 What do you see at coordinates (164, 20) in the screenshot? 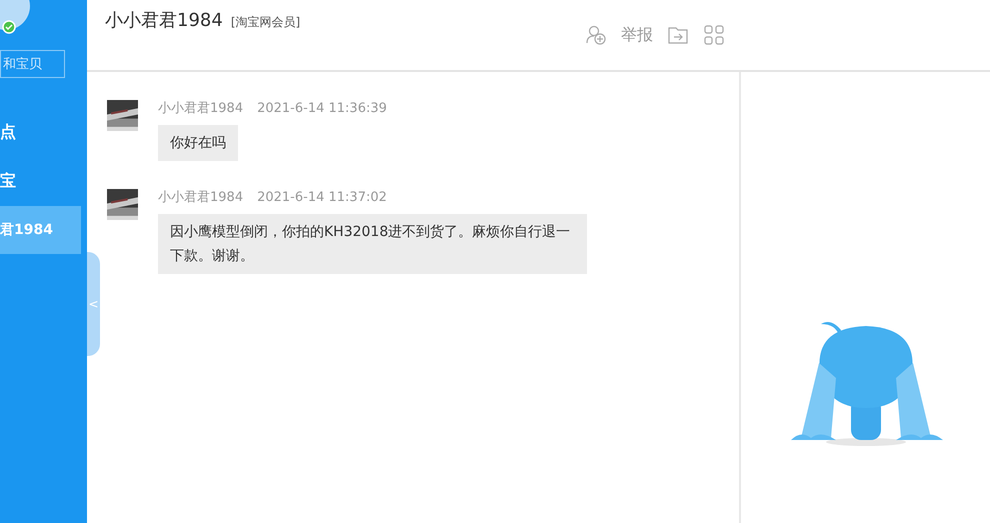
I see `contact-name: 小小君君1984` at bounding box center [164, 20].